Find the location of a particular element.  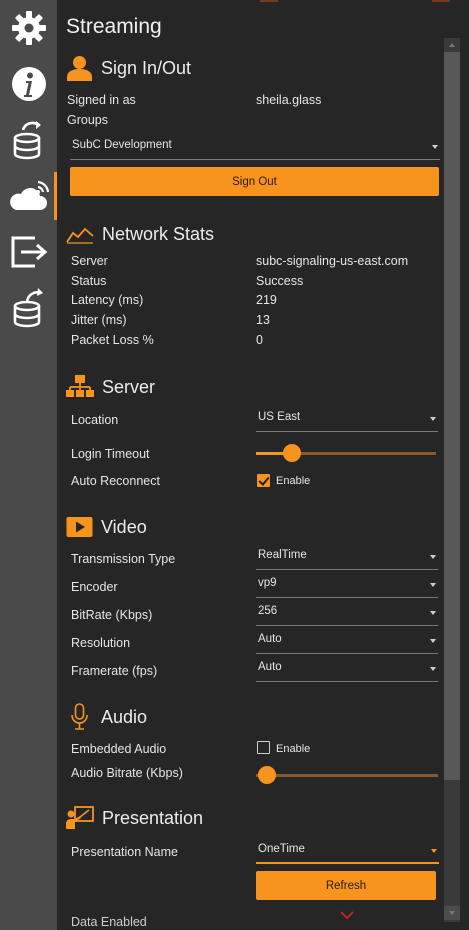

video-setting-value: vp9 is located at coordinates (267, 583).